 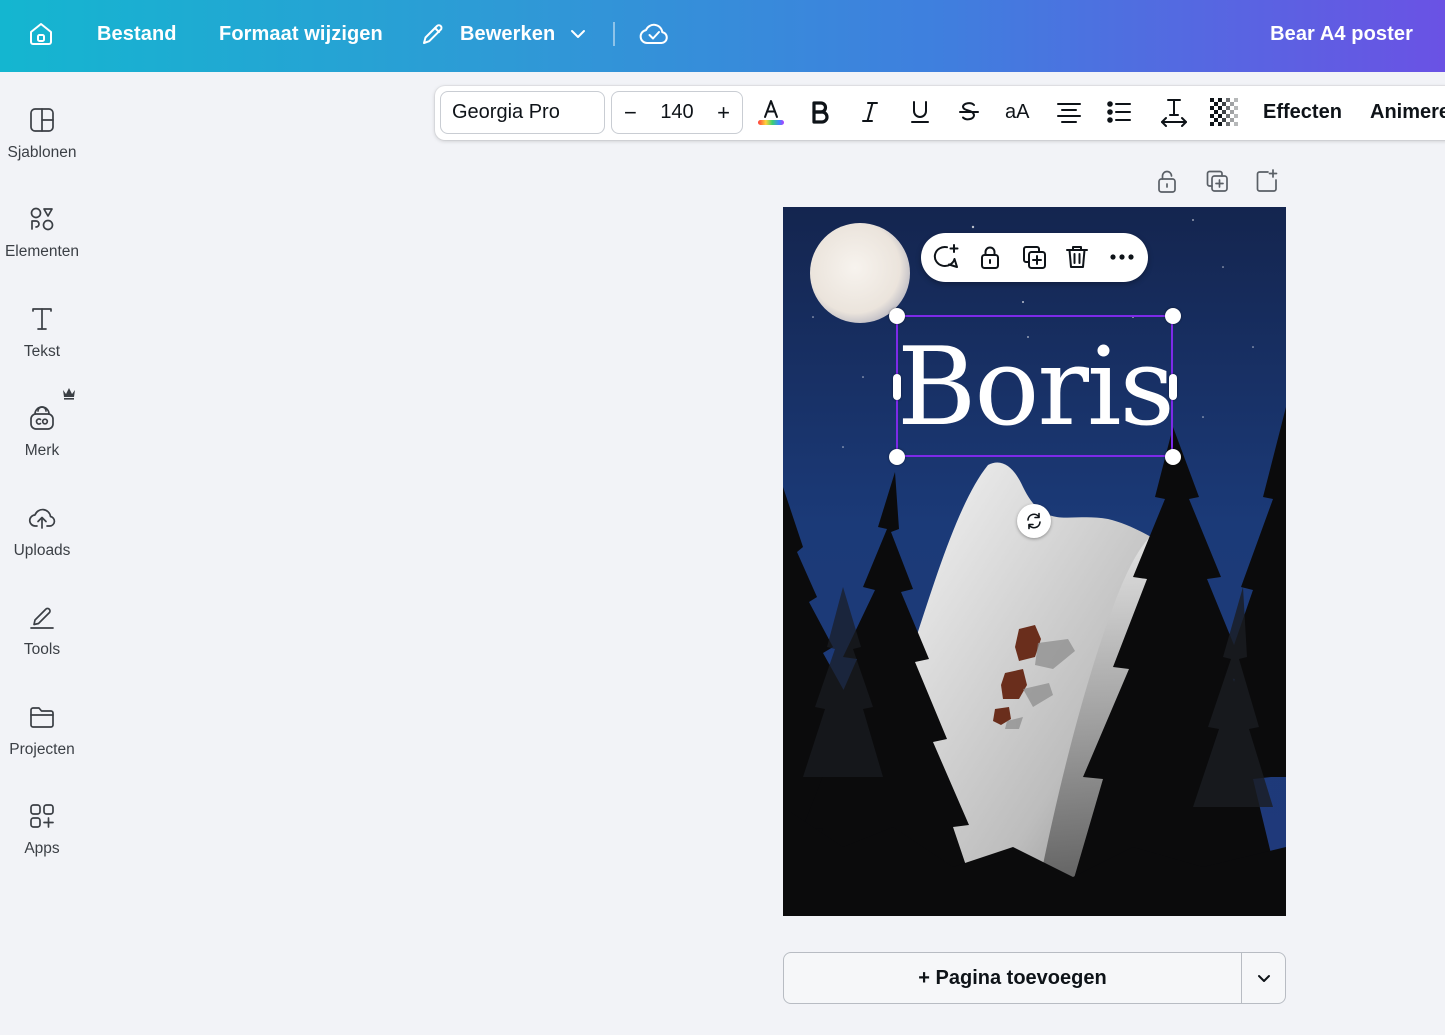 I want to click on letter-spacing-icon, so click(x=1174, y=113).